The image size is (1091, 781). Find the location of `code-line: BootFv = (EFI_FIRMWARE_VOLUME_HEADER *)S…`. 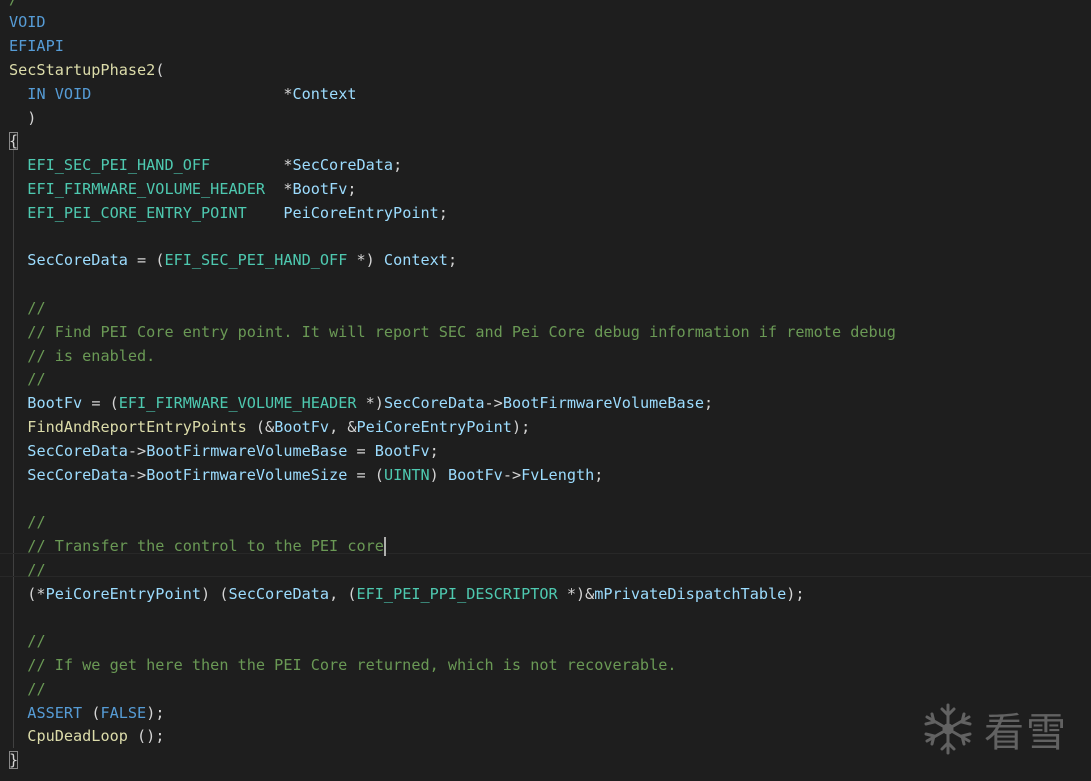

code-line: BootFv = (EFI_FIRMWARE_VOLUME_HEADER *)S… is located at coordinates (361, 404).